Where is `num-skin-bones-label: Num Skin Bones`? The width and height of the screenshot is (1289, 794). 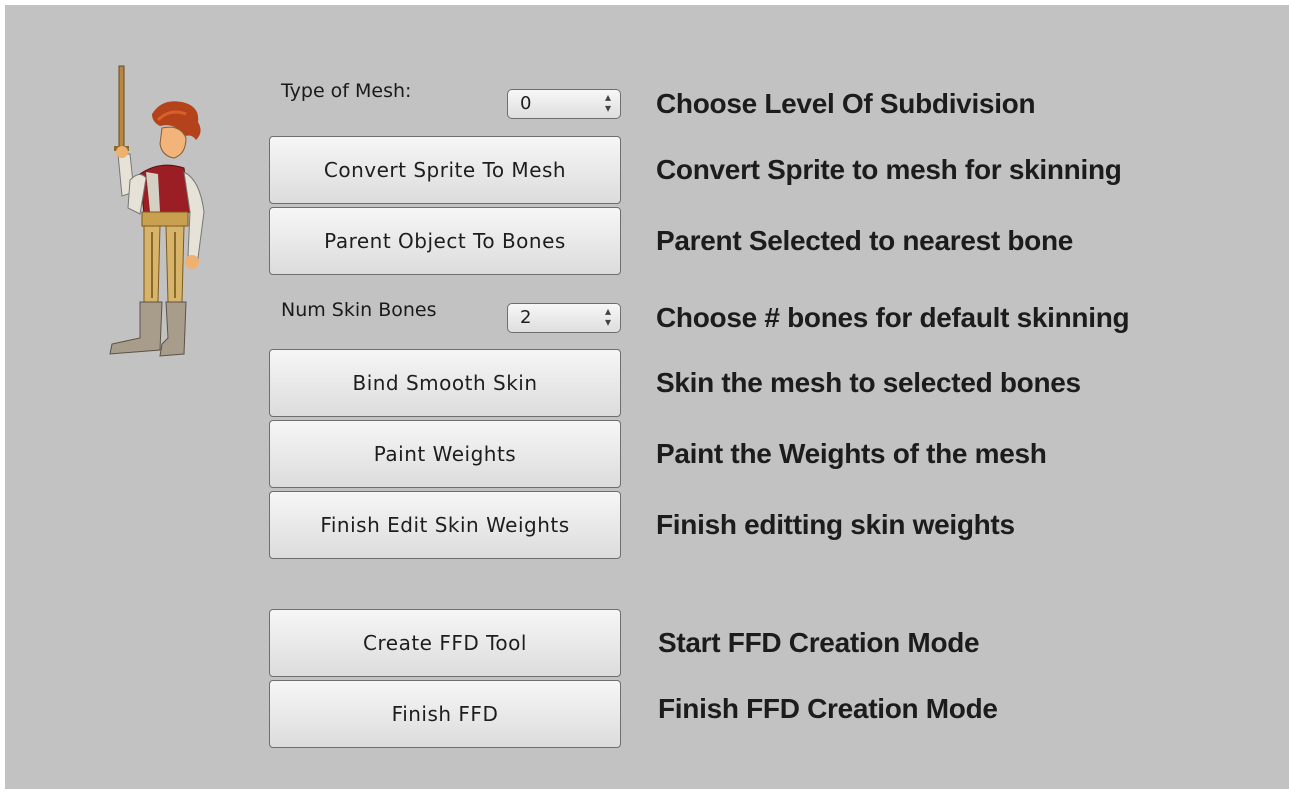 num-skin-bones-label: Num Skin Bones is located at coordinates (359, 310).